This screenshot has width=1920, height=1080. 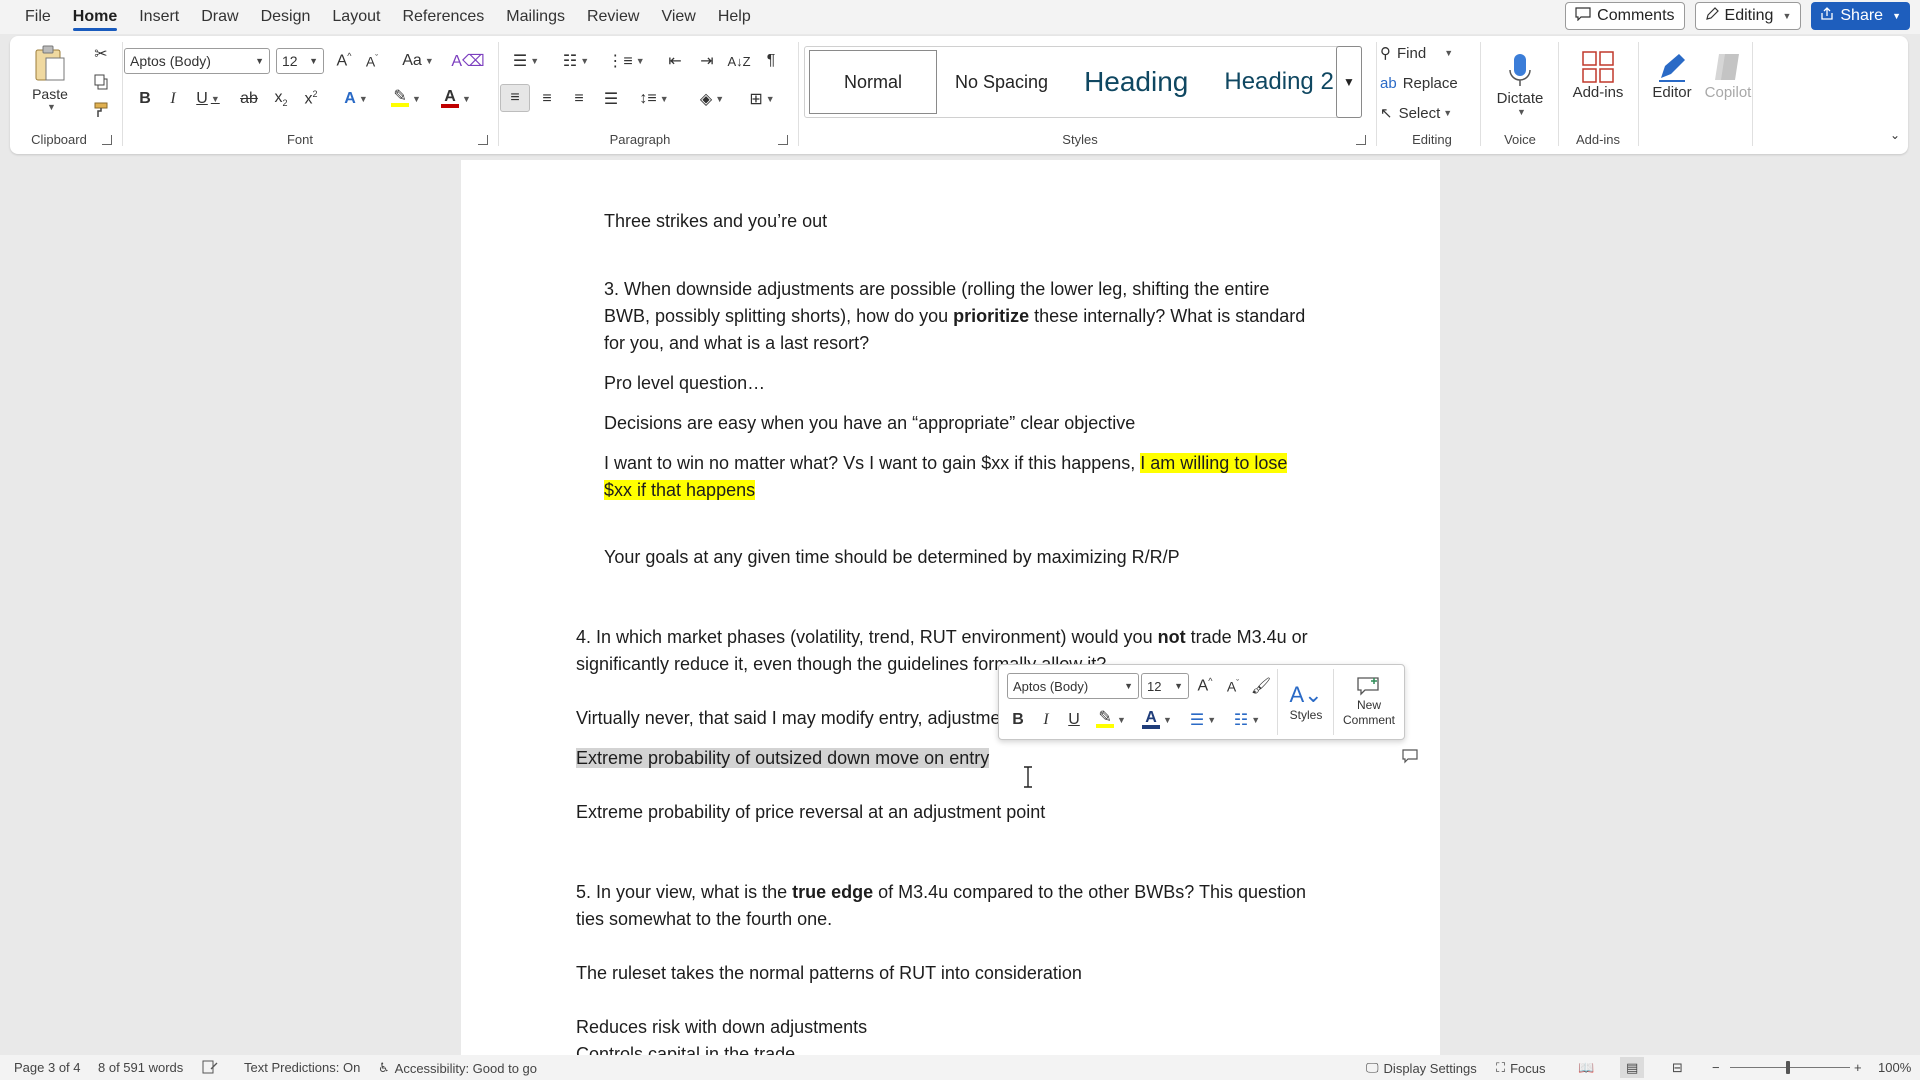 I want to click on mini-format-painter-button: 🖌, so click(x=1261, y=686).